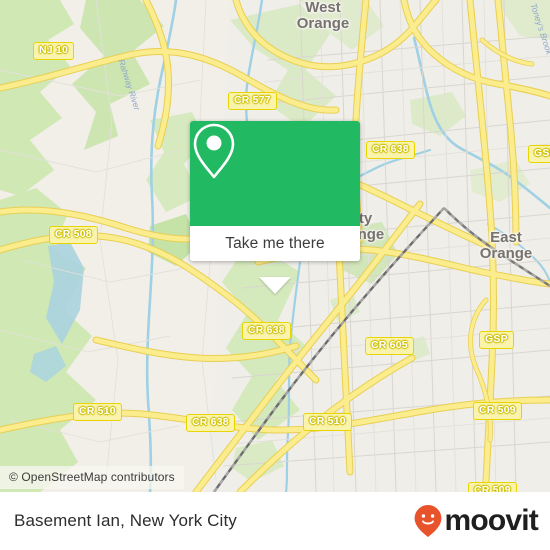 Image resolution: width=550 pixels, height=550 pixels. I want to click on popup-action: Take me there, so click(275, 243).